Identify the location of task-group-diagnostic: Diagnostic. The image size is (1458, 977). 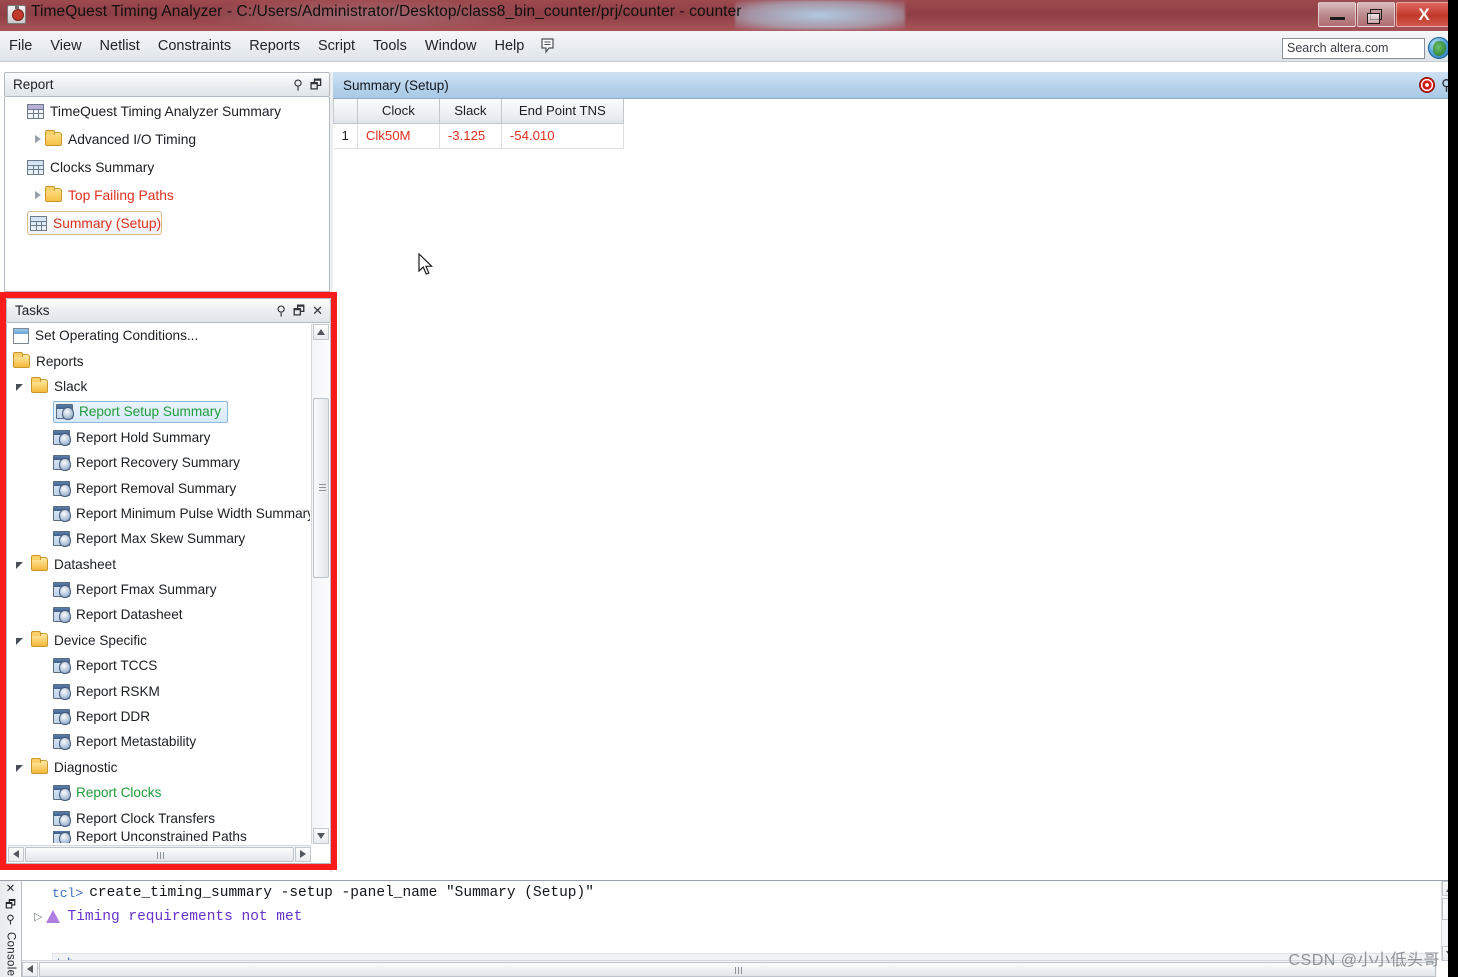
(158, 767).